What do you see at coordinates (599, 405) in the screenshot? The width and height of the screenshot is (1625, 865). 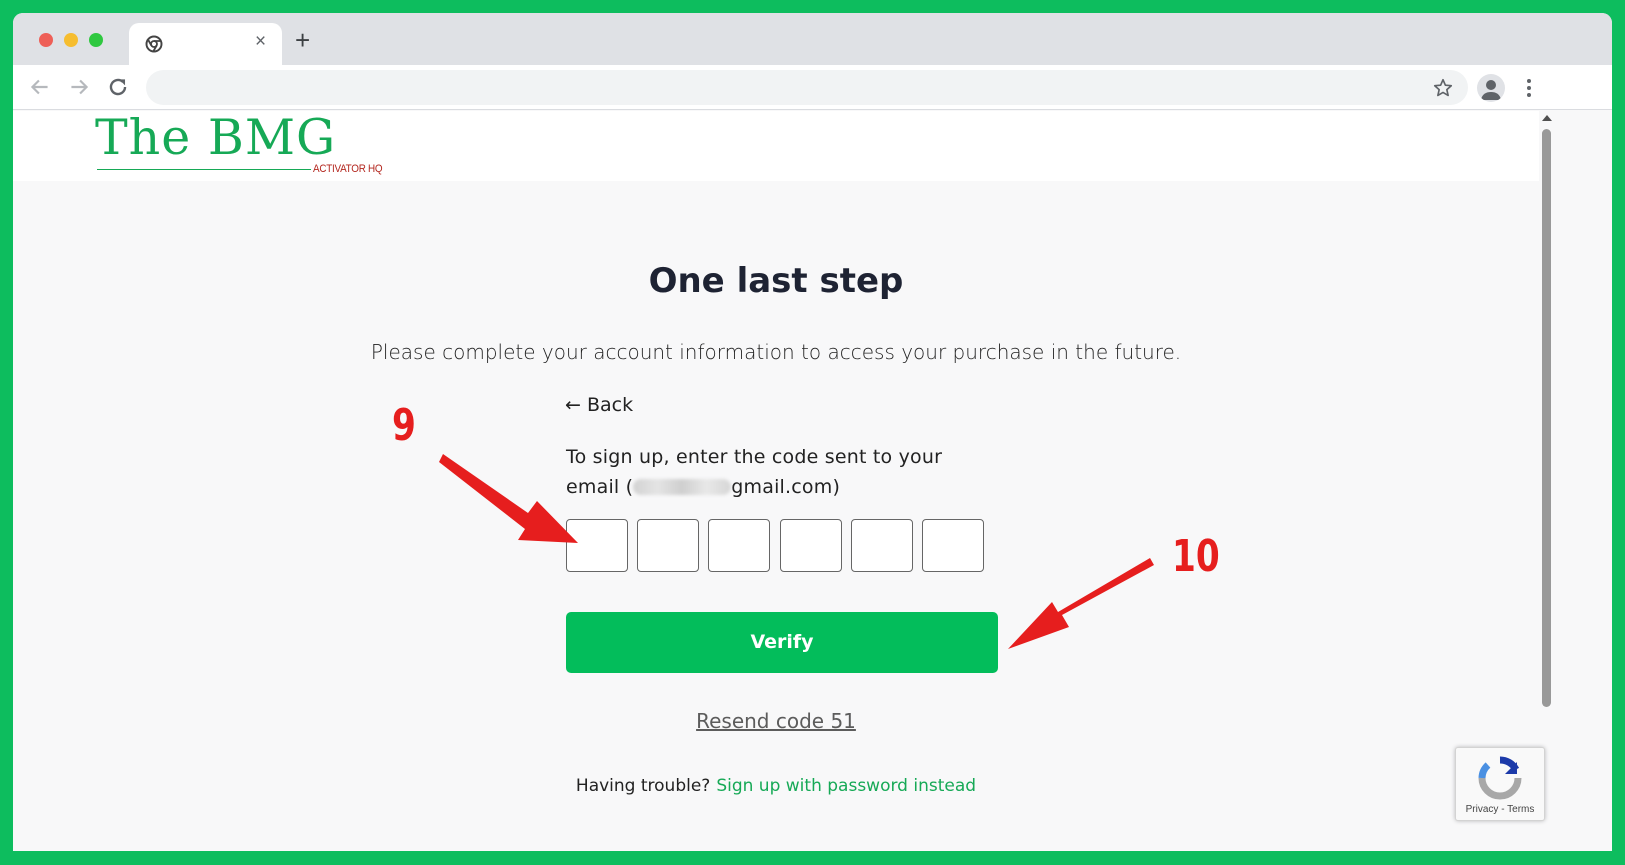 I see `back-link: ← Back` at bounding box center [599, 405].